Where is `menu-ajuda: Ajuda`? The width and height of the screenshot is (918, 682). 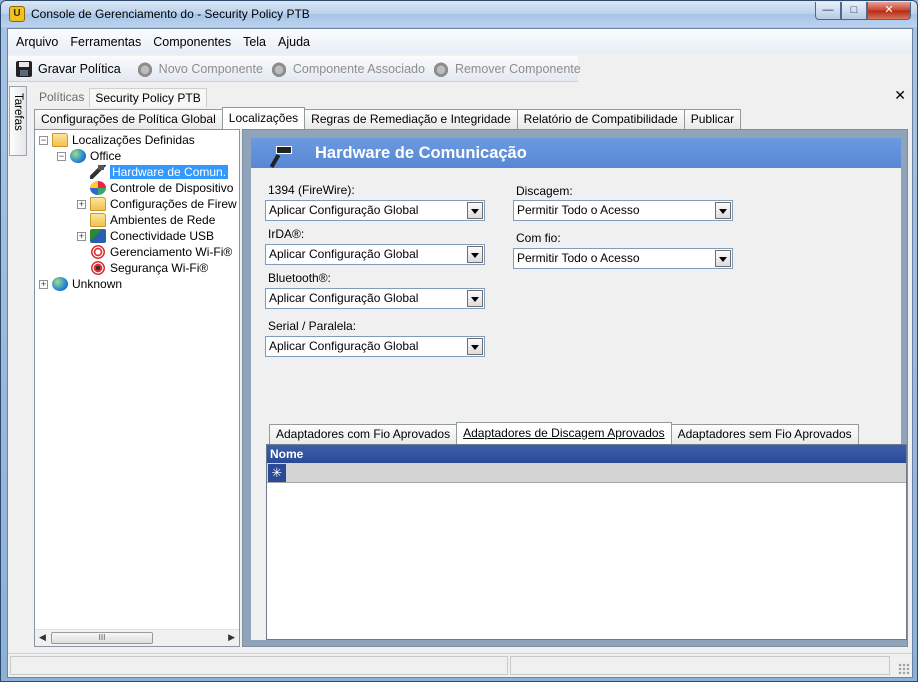 menu-ajuda: Ajuda is located at coordinates (294, 42).